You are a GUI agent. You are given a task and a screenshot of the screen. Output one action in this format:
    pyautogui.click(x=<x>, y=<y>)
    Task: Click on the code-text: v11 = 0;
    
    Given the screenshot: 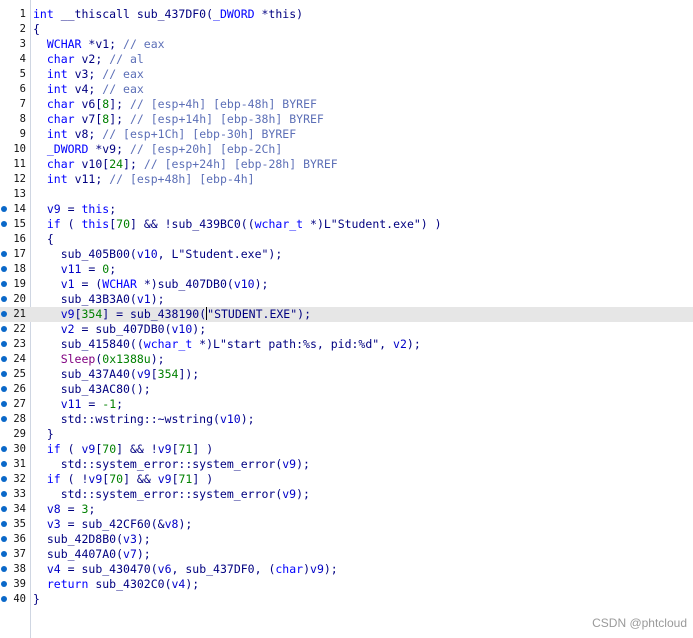 What is the action you would take?
    pyautogui.click(x=74, y=269)
    